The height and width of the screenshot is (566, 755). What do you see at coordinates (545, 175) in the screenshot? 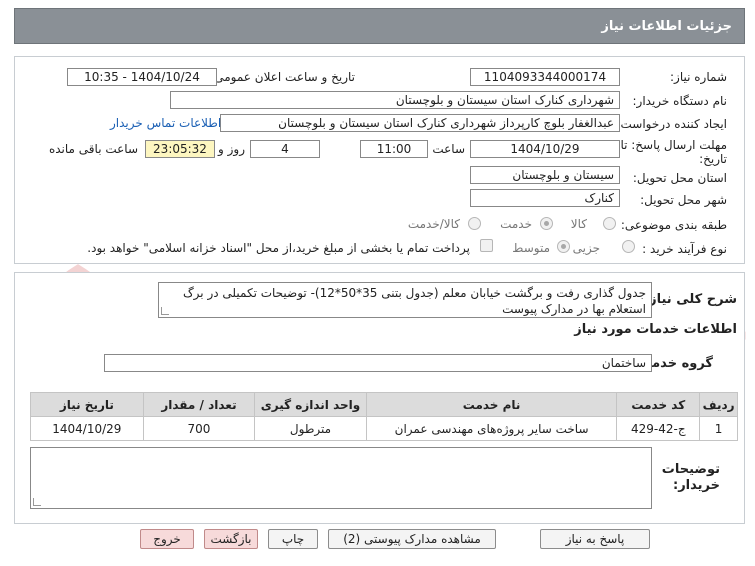
I see `province-field: سیستان و بلوچستان` at bounding box center [545, 175].